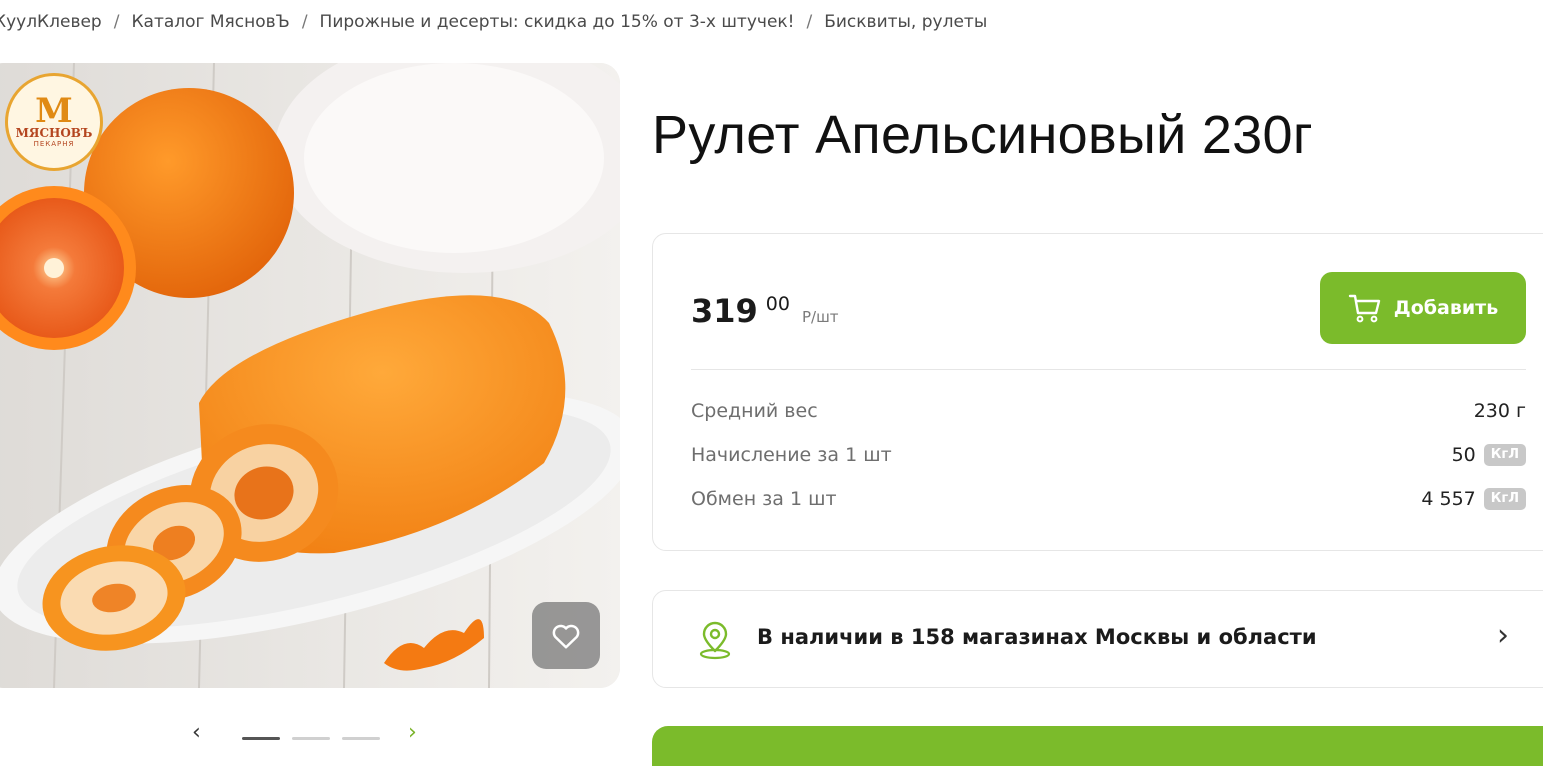 Image resolution: width=1543 pixels, height=766 pixels. I want to click on detail-value: 4 557 КгЛ, so click(1473, 499).